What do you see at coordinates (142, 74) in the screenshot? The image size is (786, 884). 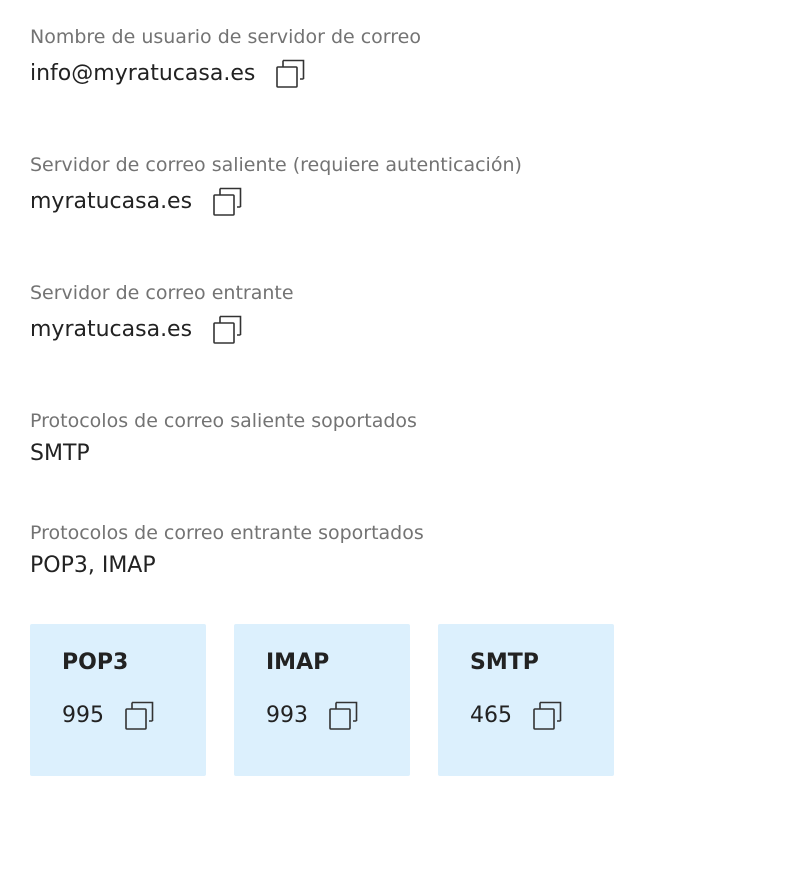 I see `username-value: info@myratucasa.es` at bounding box center [142, 74].